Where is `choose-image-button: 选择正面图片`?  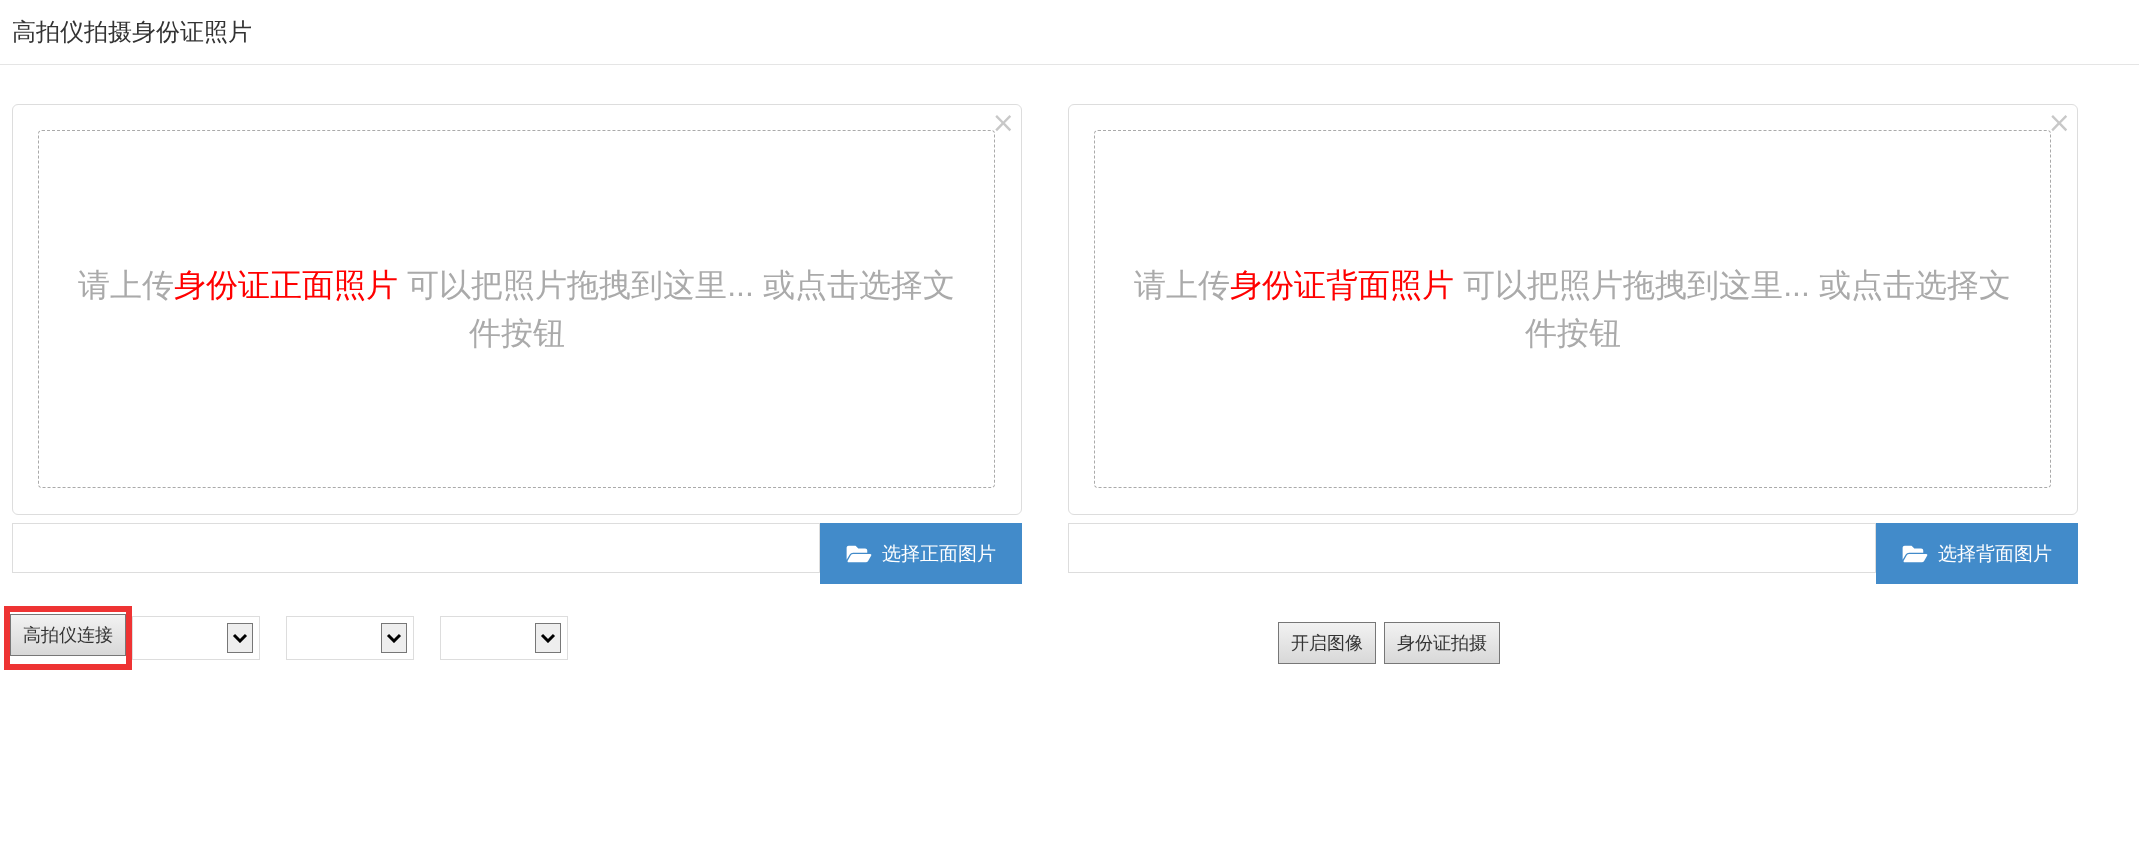 choose-image-button: 选择正面图片 is located at coordinates (921, 553).